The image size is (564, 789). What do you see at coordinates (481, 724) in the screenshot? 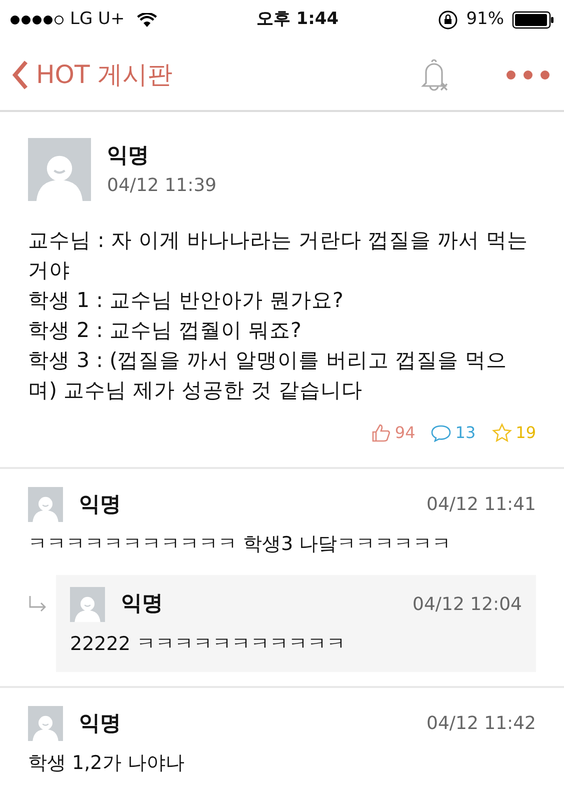
I see `comment-date: 04/12 11:42` at bounding box center [481, 724].